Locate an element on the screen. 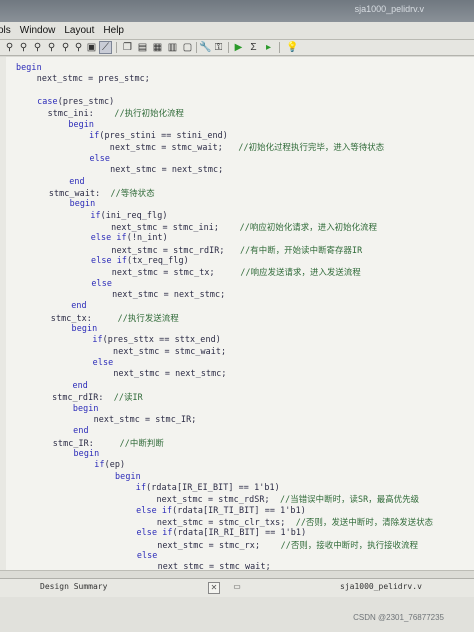 The width and height of the screenshot is (474, 632). keyword: else if is located at coordinates (108, 237).